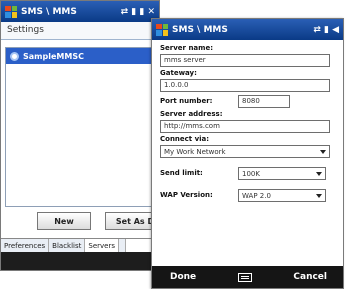 This screenshot has width=351, height=289. I want to click on list-item-label: SampleMMSC, so click(53, 56).